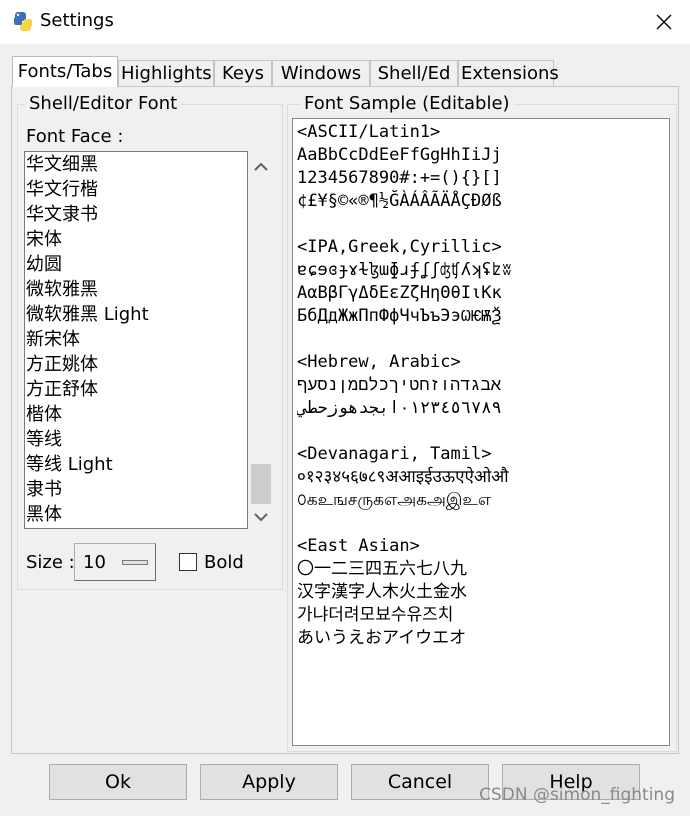  I want to click on sample-line: ¢£¥§©«®¶½ĞÀÁÂÃÄÅÇÐØß, so click(399, 201).